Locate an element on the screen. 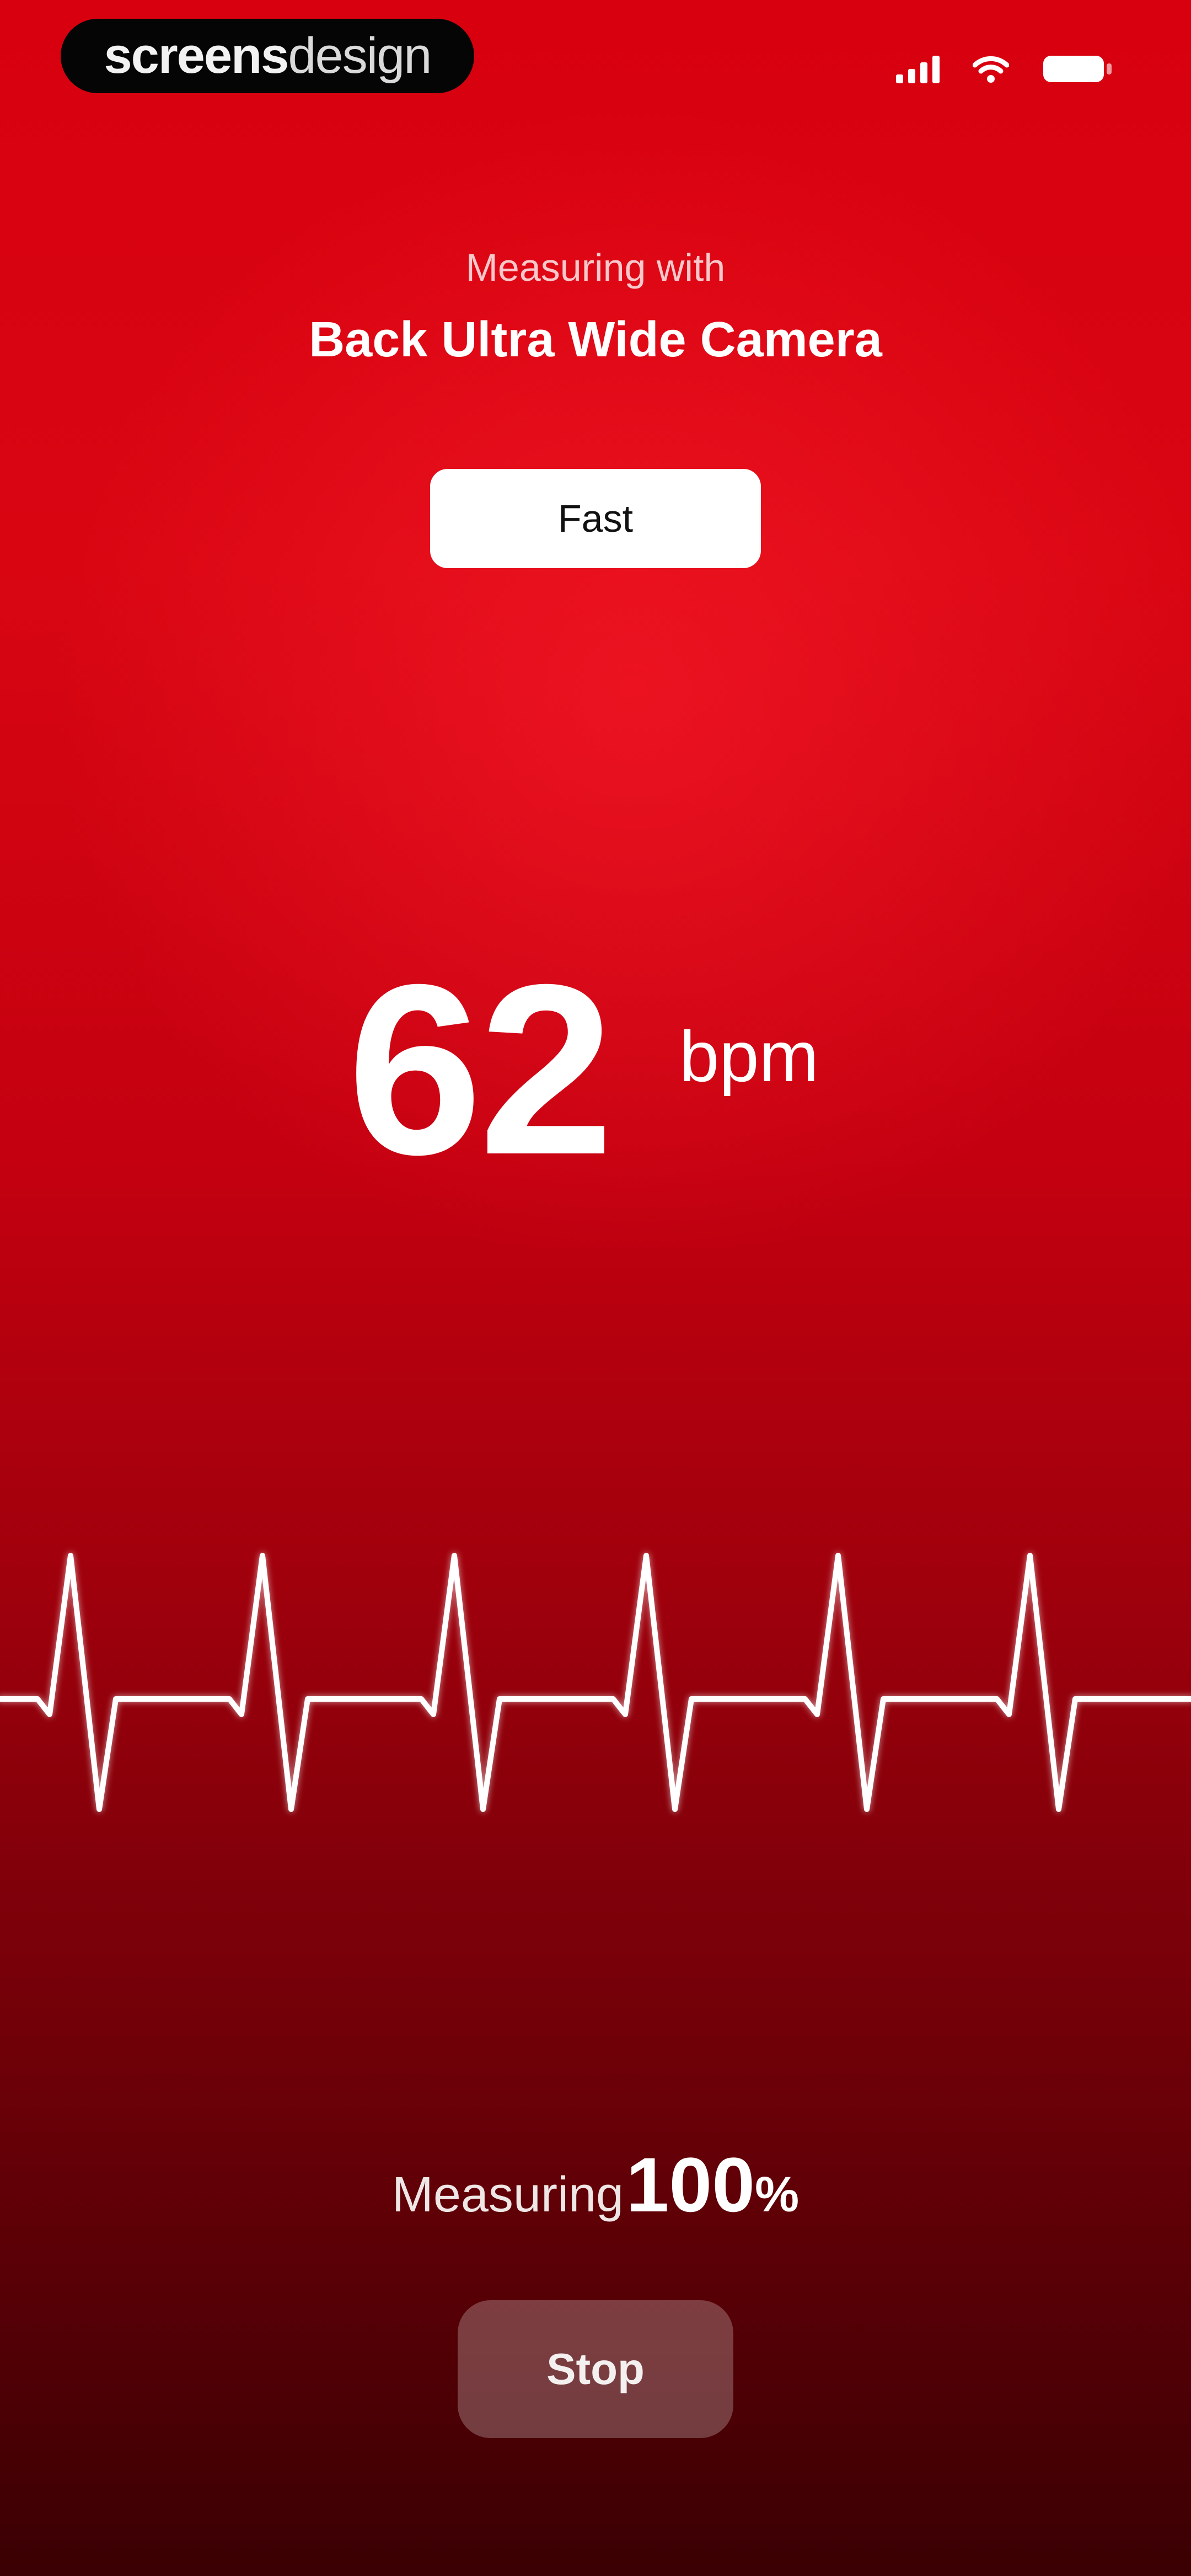 The image size is (1191, 2576). progress-text: Measuring 100% is located at coordinates (595, 2185).